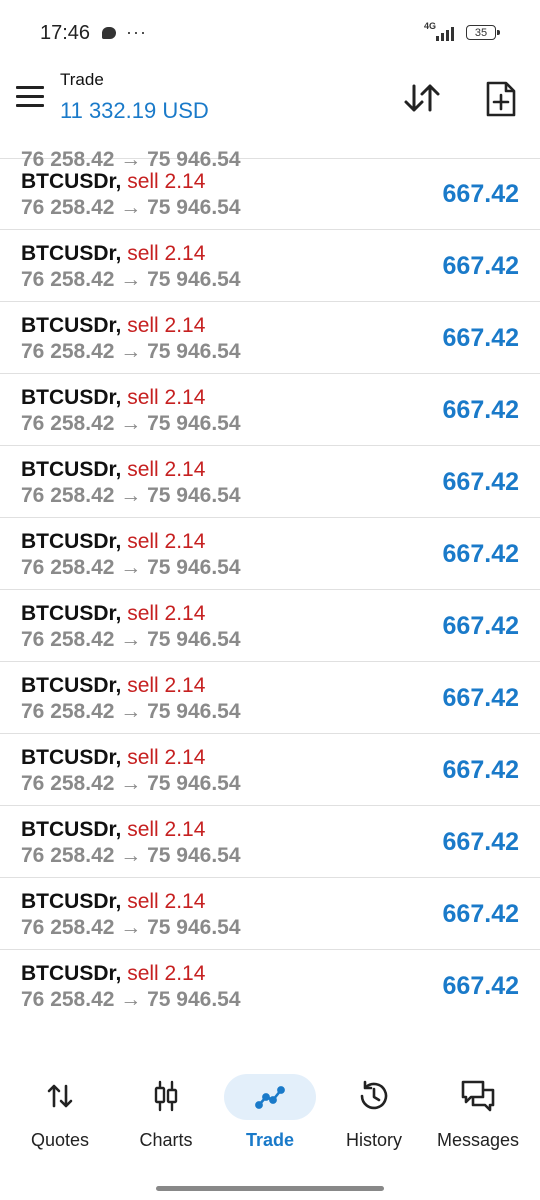 Image resolution: width=540 pixels, height=1200 pixels. What do you see at coordinates (501, 99) in the screenshot?
I see `new-order-icon` at bounding box center [501, 99].